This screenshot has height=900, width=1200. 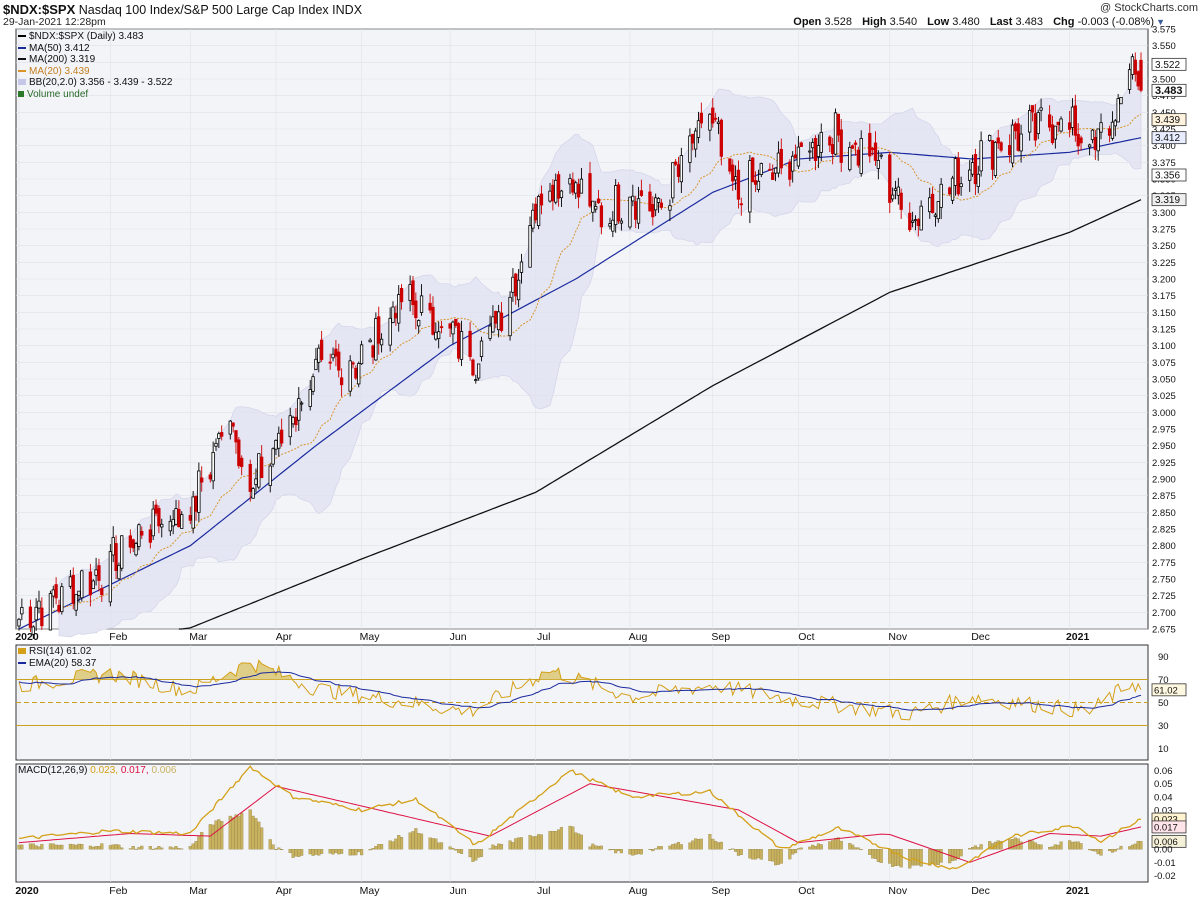 What do you see at coordinates (1167, 200) in the screenshot?
I see `price-value-tag-label: 3.319` at bounding box center [1167, 200].